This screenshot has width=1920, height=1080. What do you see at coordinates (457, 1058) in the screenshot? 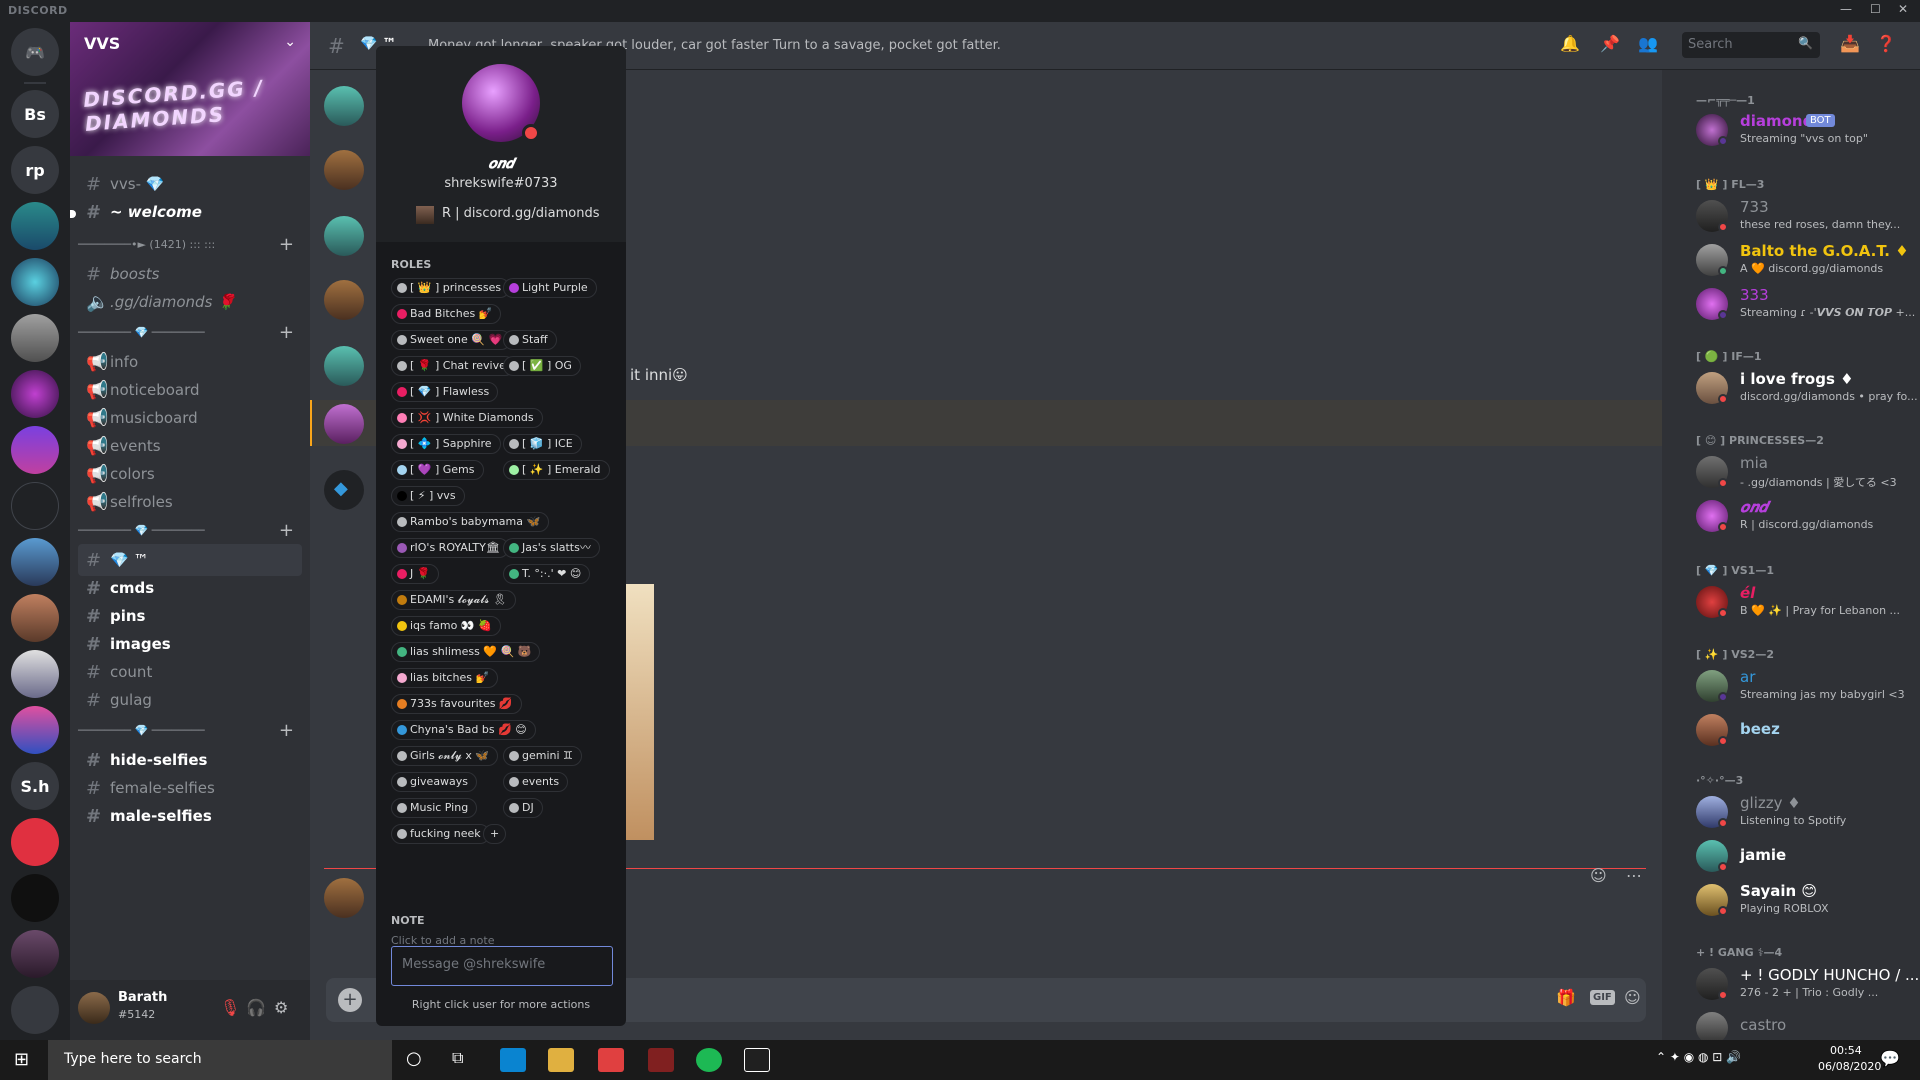
I see `task-view-icon: ⧉` at bounding box center [457, 1058].